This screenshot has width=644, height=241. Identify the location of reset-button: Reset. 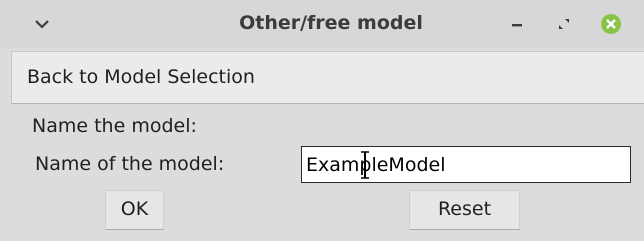
(464, 210).